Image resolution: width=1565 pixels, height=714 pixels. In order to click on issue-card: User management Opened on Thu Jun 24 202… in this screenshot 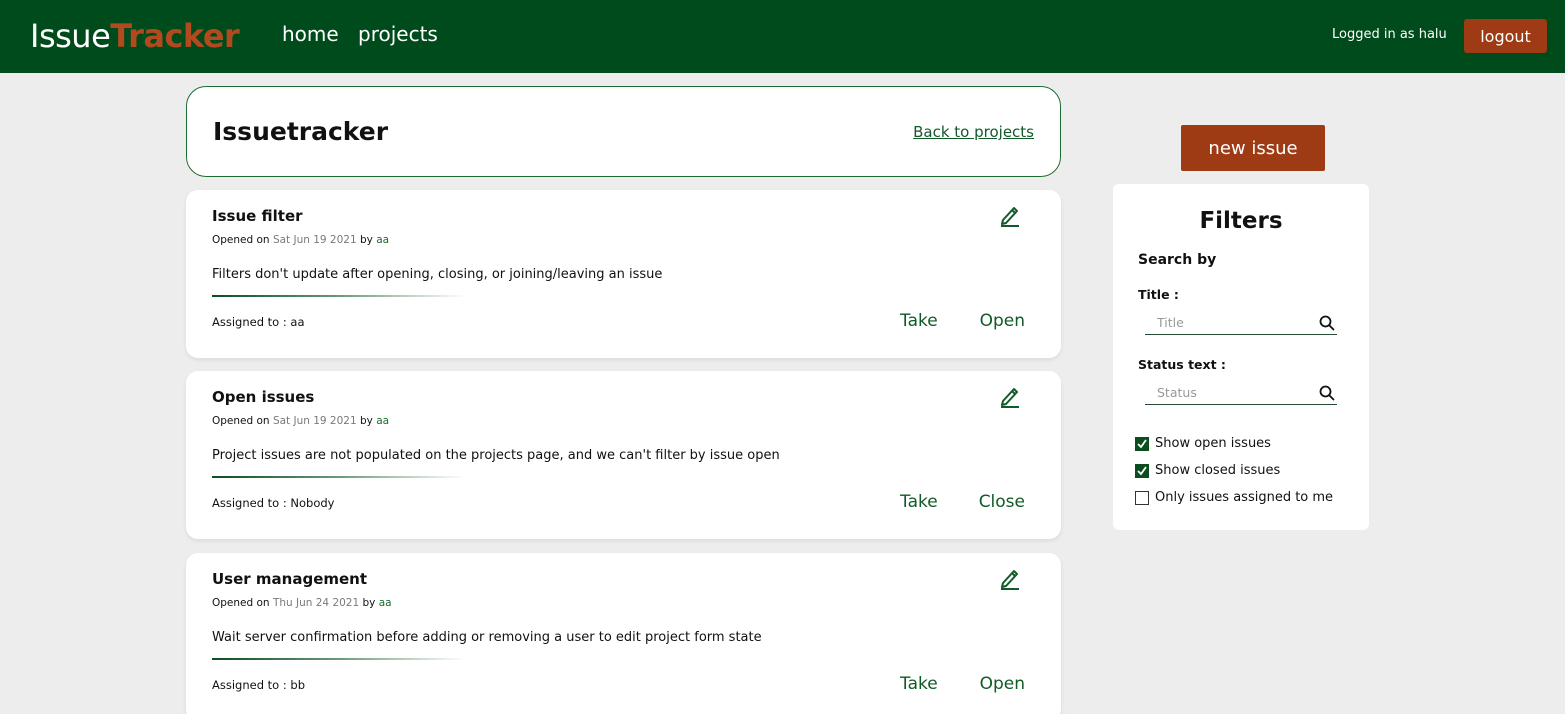, I will do `click(623, 633)`.